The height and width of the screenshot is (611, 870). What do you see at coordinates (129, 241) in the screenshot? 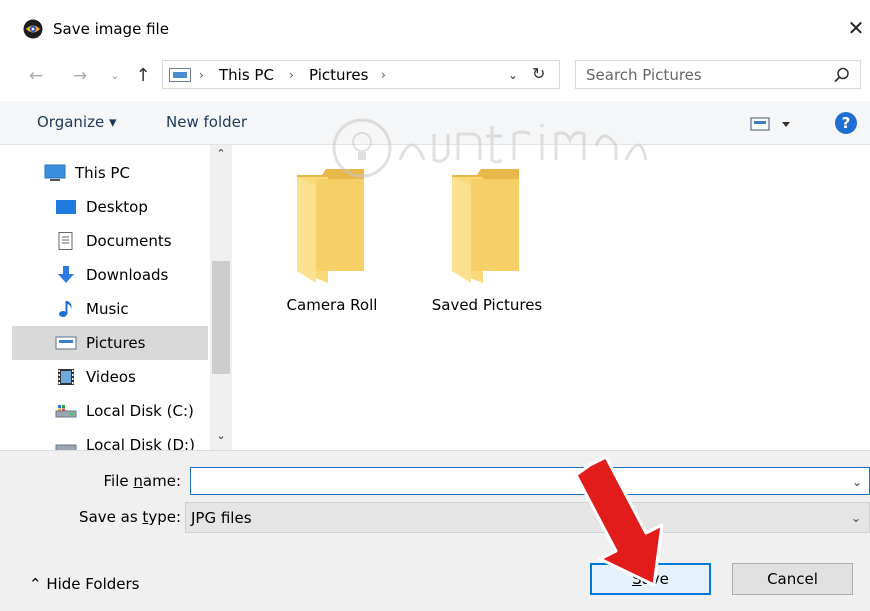
I see `sidebar-item-label: Documents` at bounding box center [129, 241].